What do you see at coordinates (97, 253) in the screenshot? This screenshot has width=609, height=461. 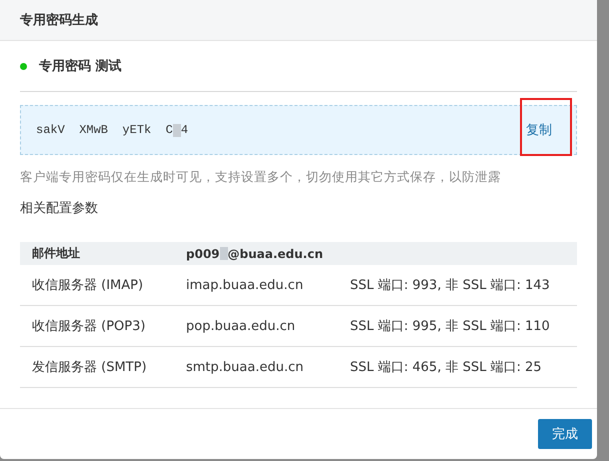 I see `table-header-cell: 邮件地址` at bounding box center [97, 253].